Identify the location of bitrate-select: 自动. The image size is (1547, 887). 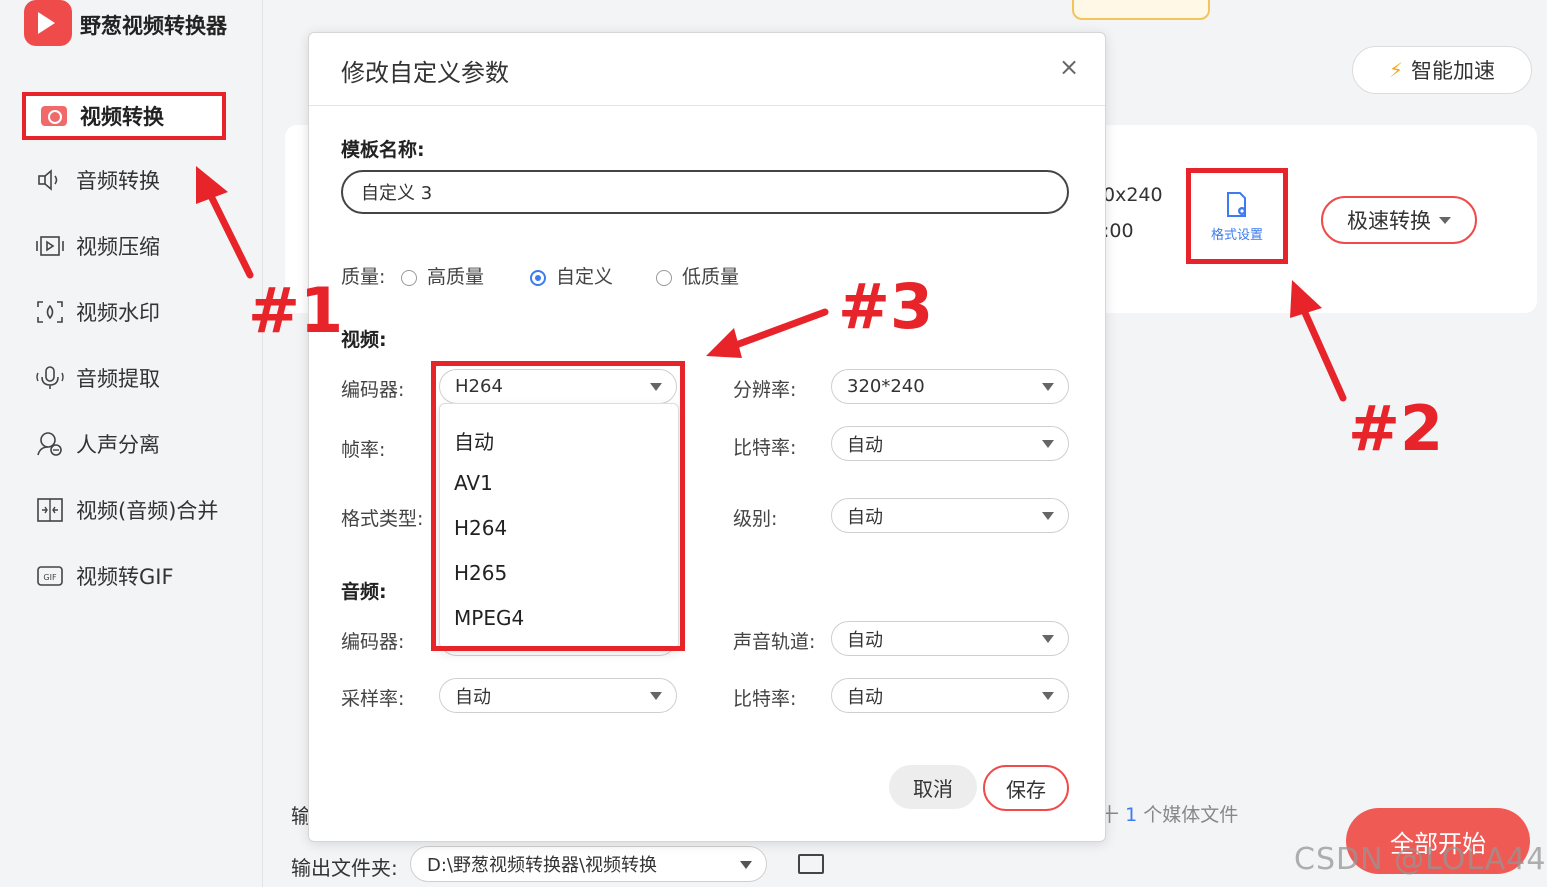
(950, 443).